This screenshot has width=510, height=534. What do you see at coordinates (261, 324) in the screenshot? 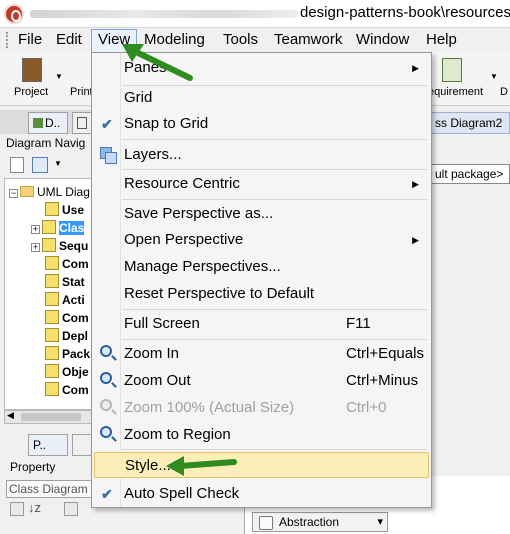
I see `menu-item-full-screen: Full Screen F11` at bounding box center [261, 324].